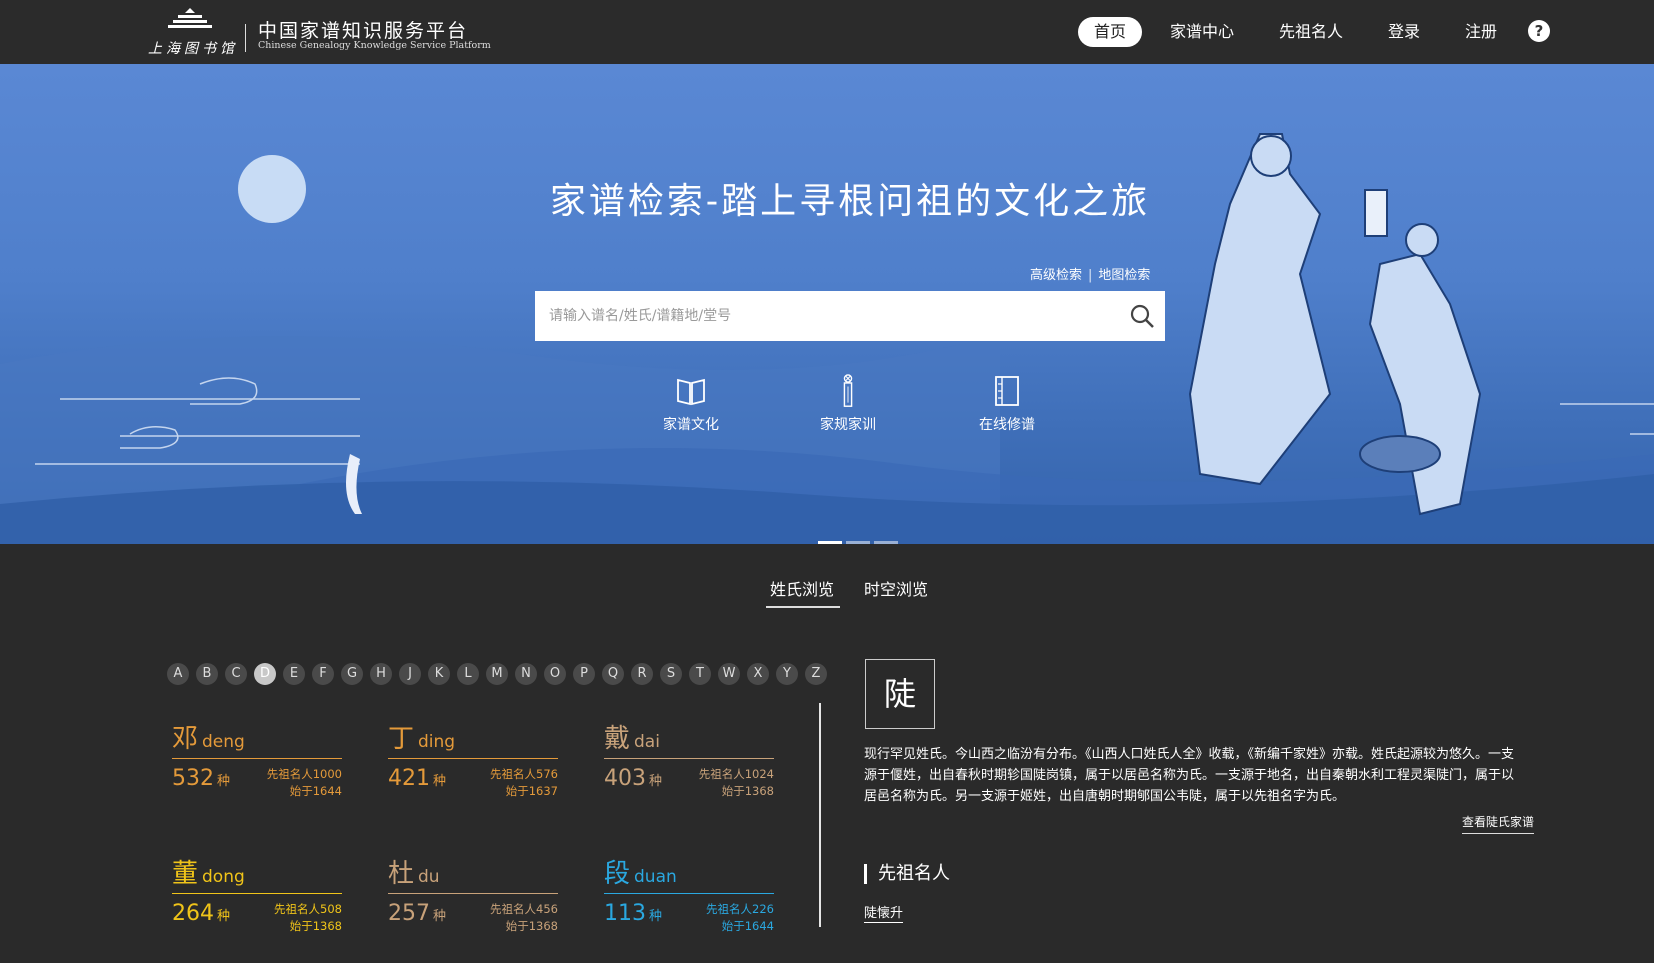 The height and width of the screenshot is (963, 1654). Describe the element at coordinates (352, 674) in the screenshot. I see `letter-g-button: G` at that location.